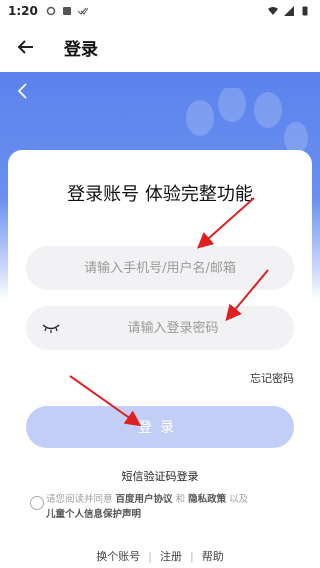 This screenshot has height=568, width=320. What do you see at coordinates (305, 11) in the screenshot?
I see `battery-icon` at bounding box center [305, 11].